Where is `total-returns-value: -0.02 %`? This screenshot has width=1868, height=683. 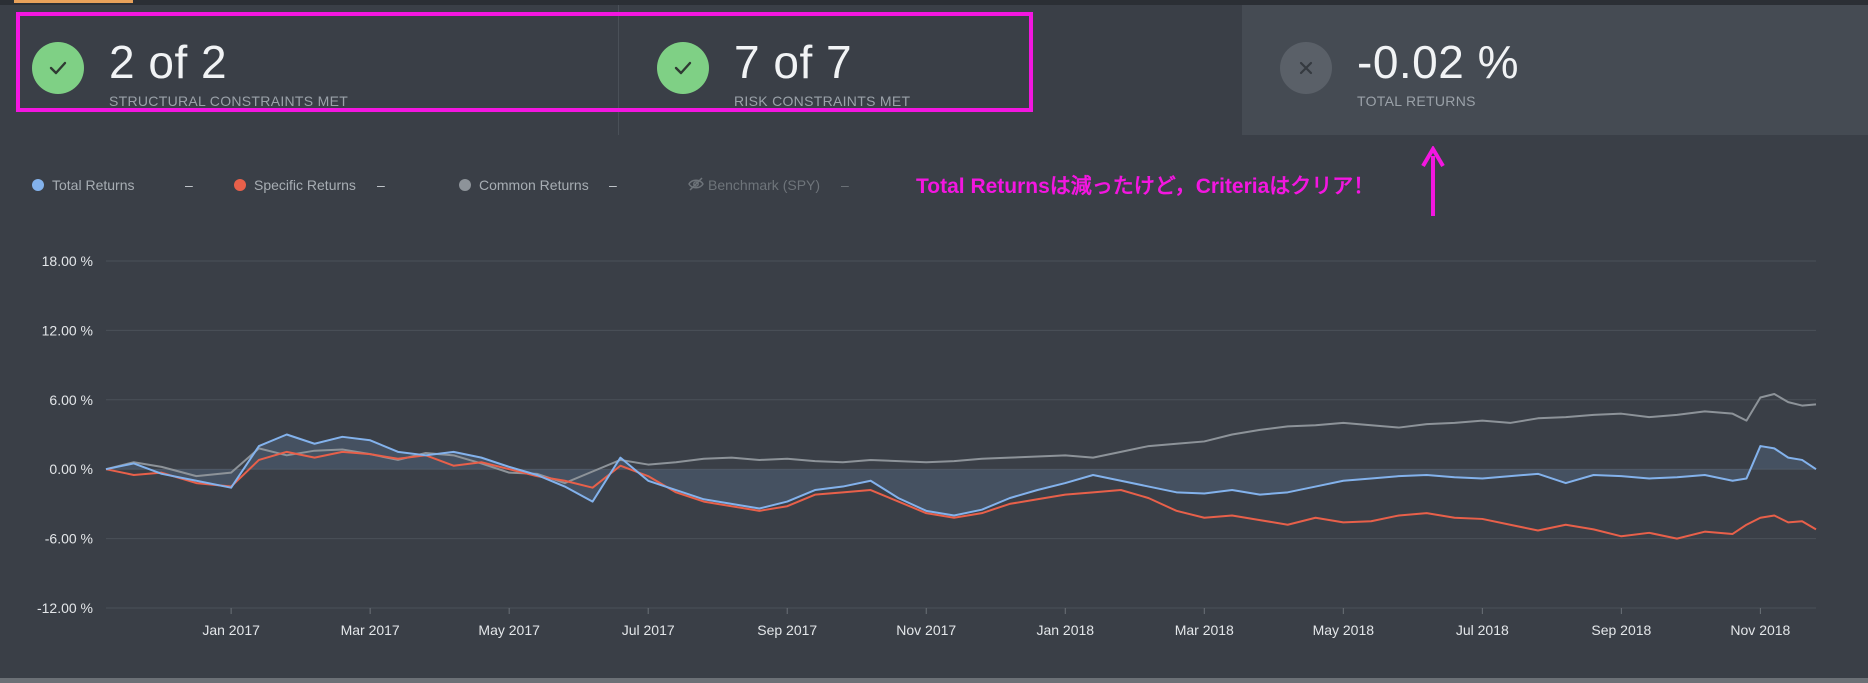 total-returns-value: -0.02 % is located at coordinates (1438, 62).